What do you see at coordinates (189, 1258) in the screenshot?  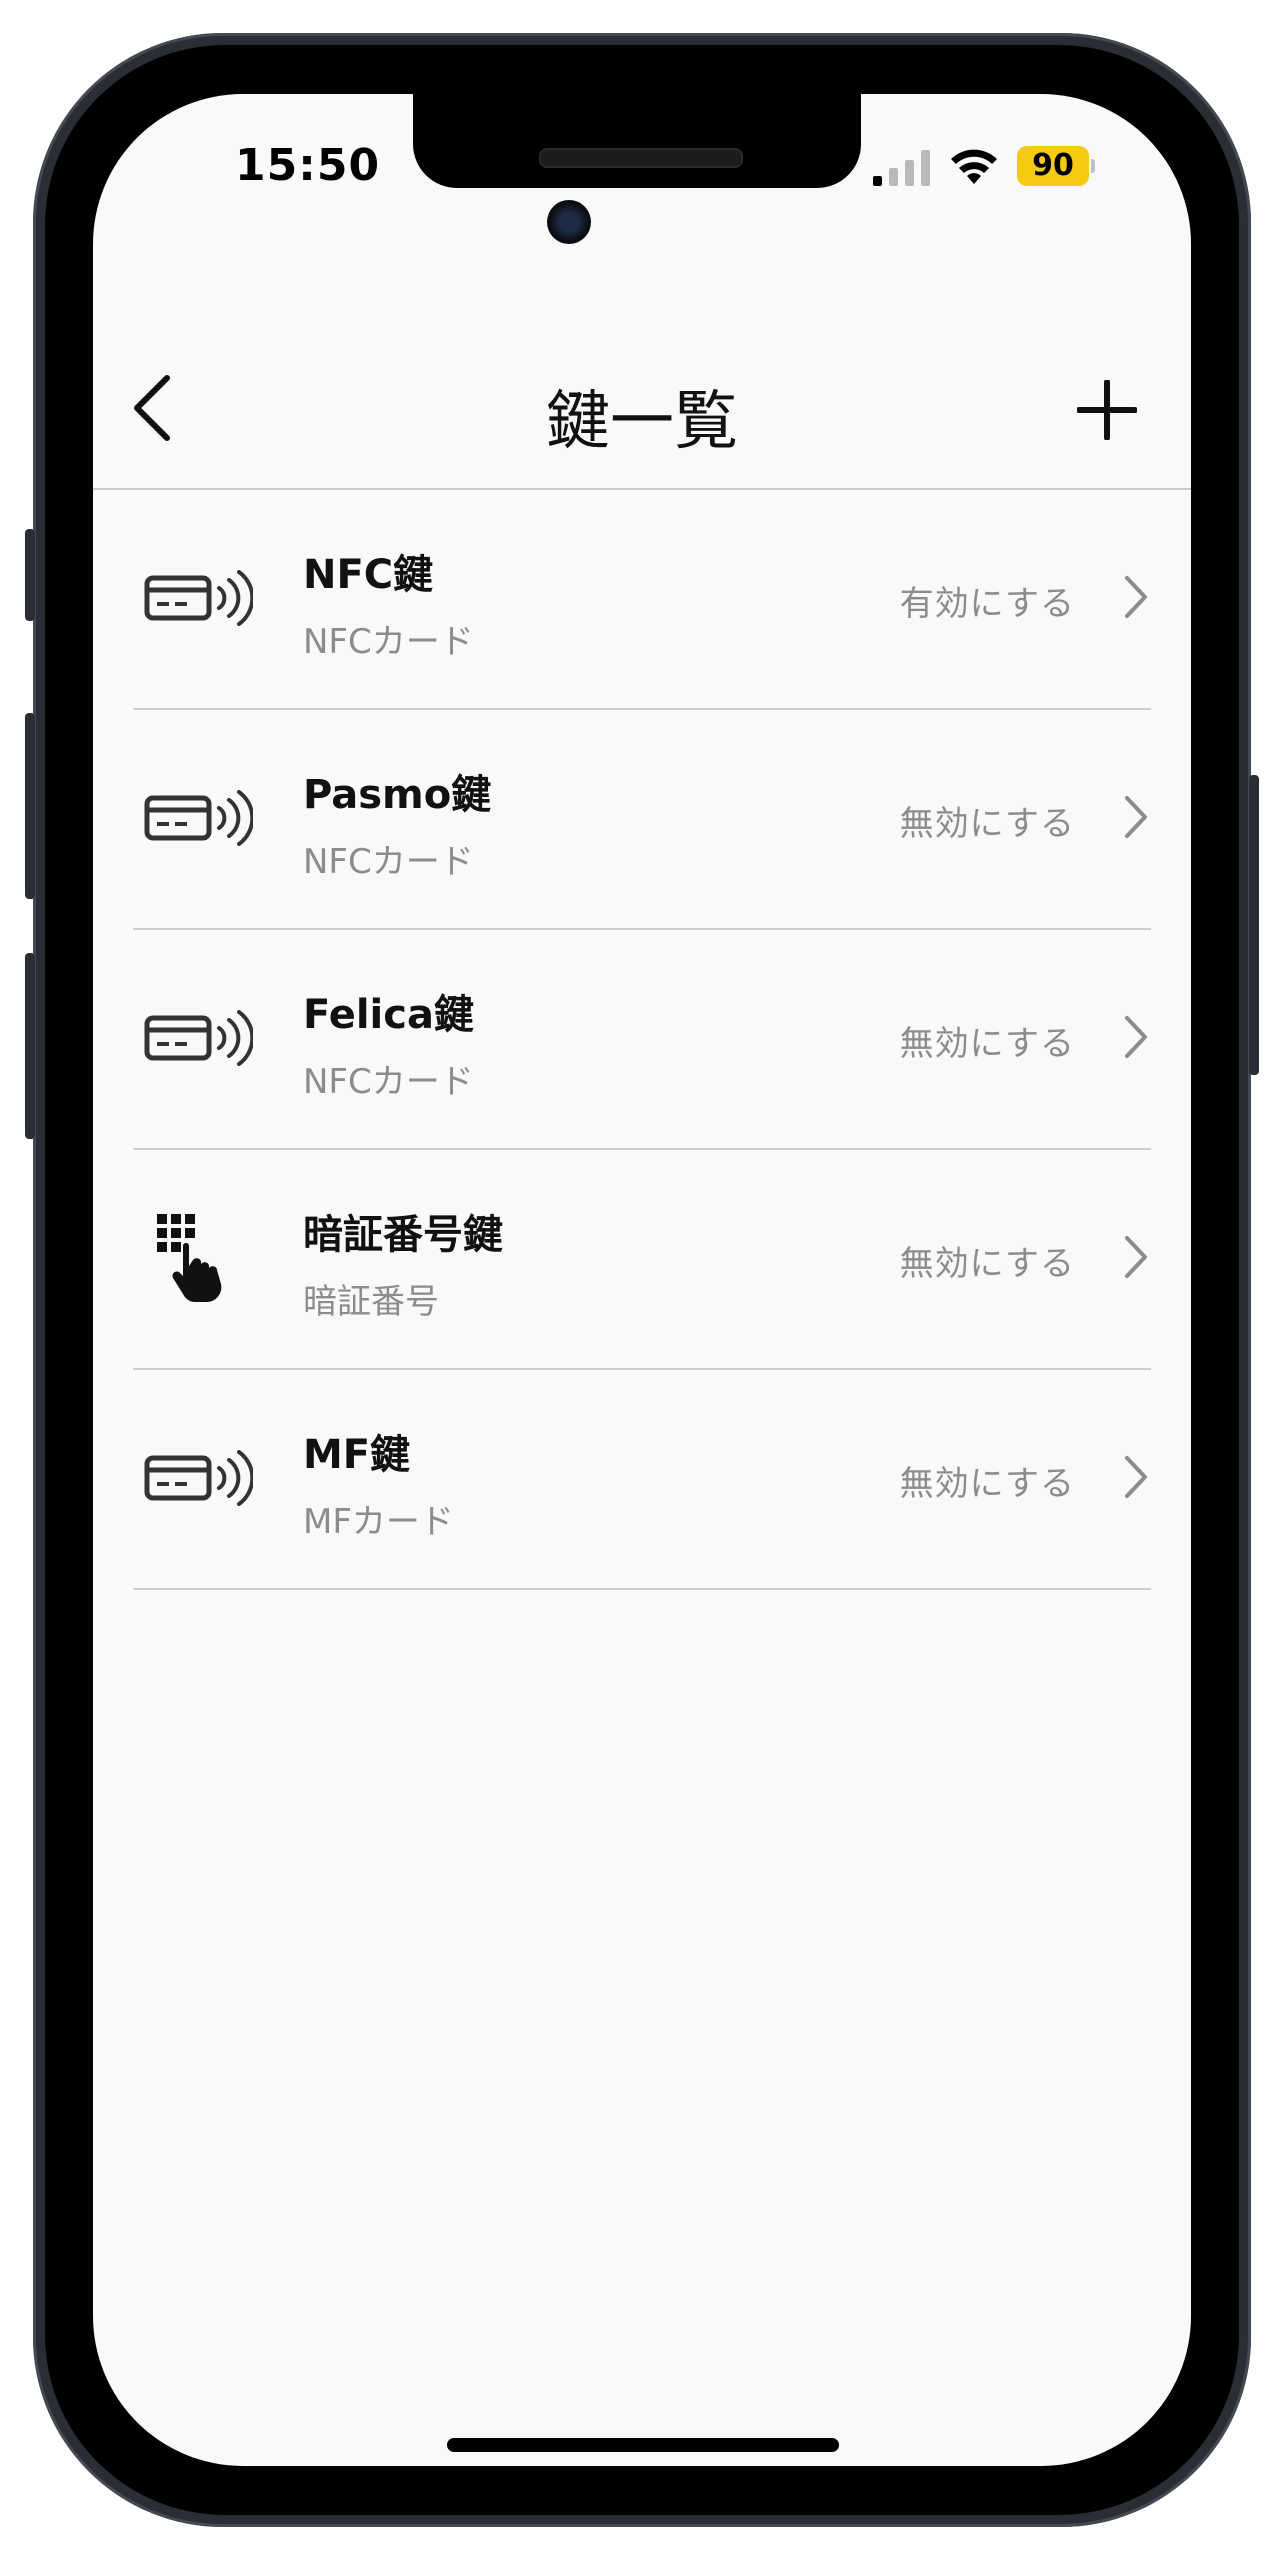 I see `keypad-icon` at bounding box center [189, 1258].